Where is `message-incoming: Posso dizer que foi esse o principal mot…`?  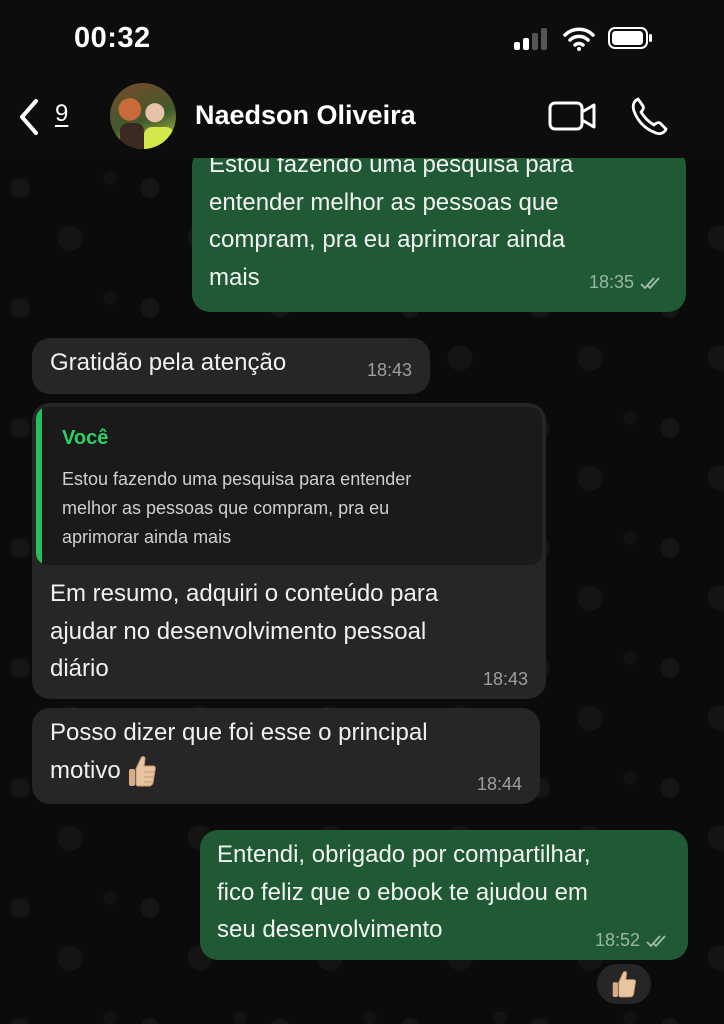
message-incoming: Posso dizer que foi esse o principal mot… is located at coordinates (286, 756).